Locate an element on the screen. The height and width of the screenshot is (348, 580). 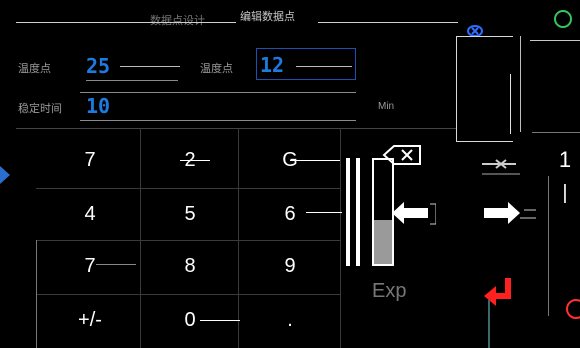
key-0-dash is located at coordinates (220, 320).